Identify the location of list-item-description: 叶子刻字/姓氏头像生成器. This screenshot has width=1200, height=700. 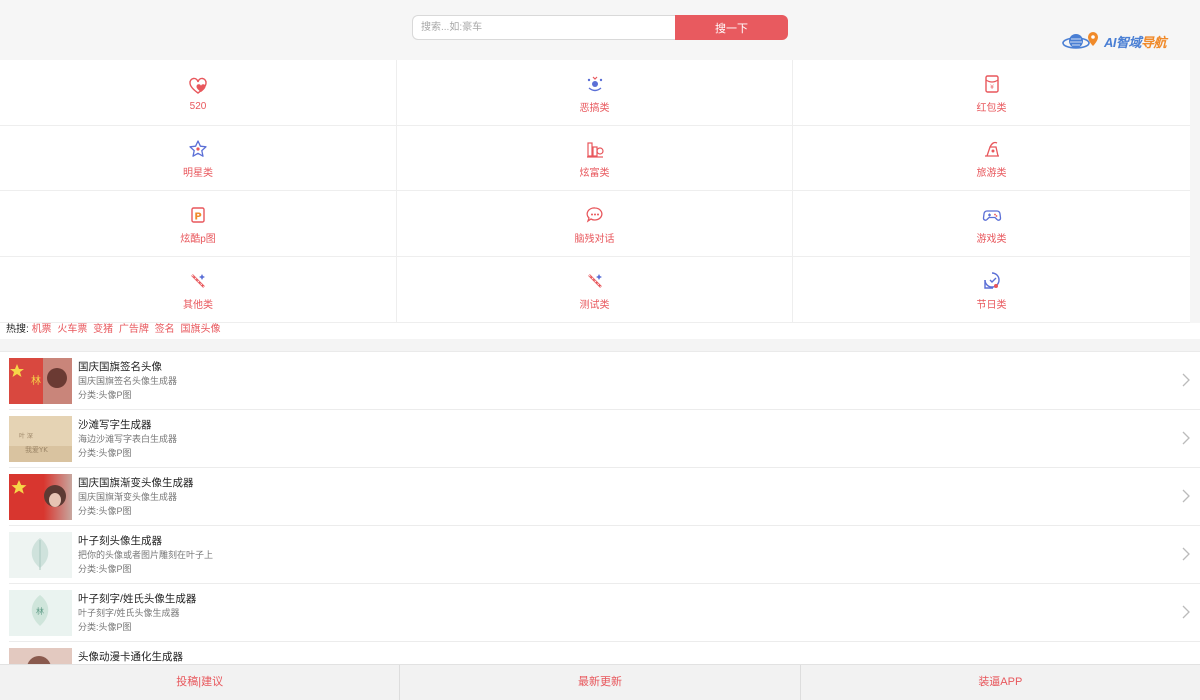
(129, 613).